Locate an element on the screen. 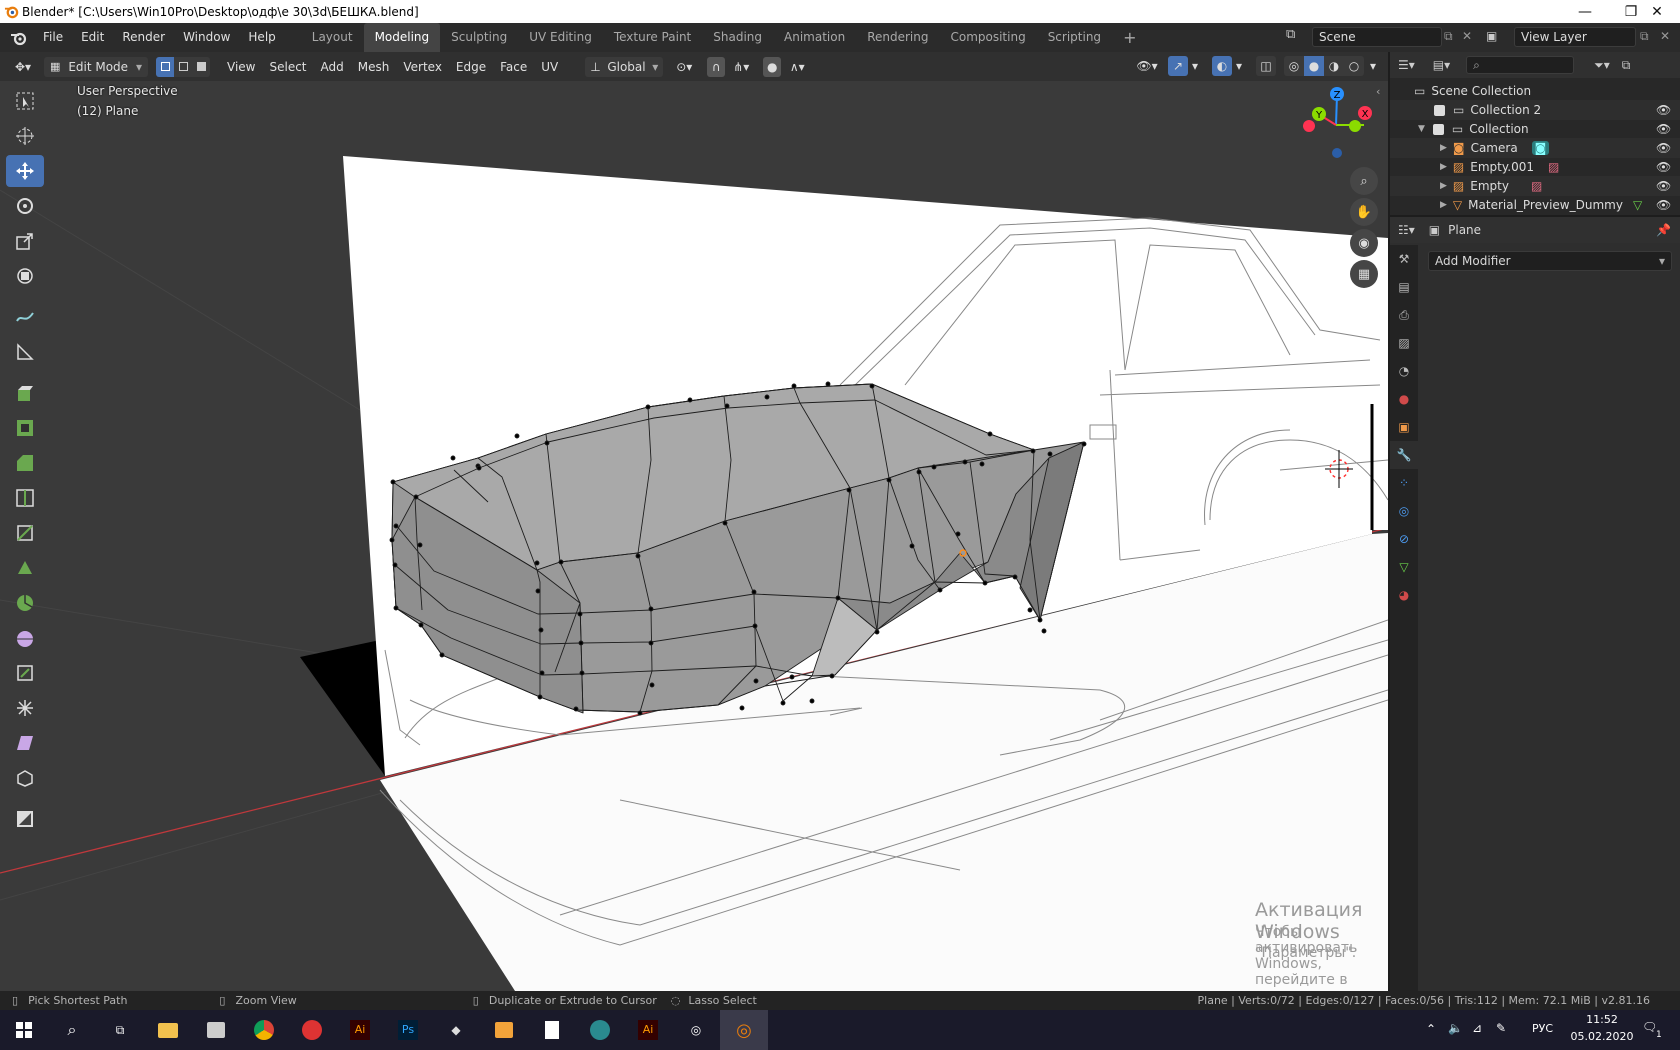 The width and height of the screenshot is (1680, 1050). delete-view-layer-icon: ✕ is located at coordinates (1665, 36).